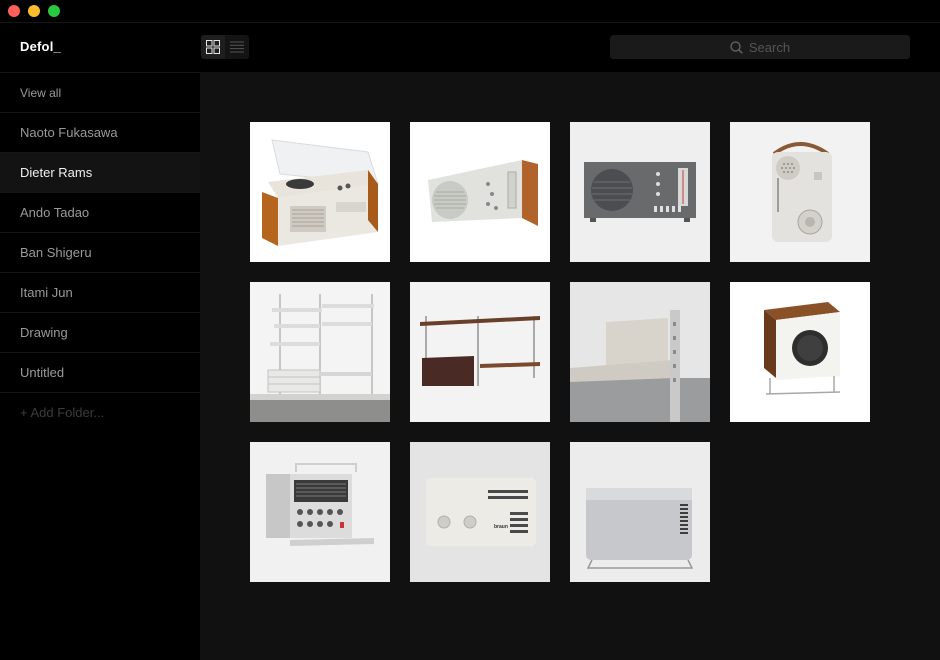  What do you see at coordinates (640, 512) in the screenshot?
I see `thumbnail-heater` at bounding box center [640, 512].